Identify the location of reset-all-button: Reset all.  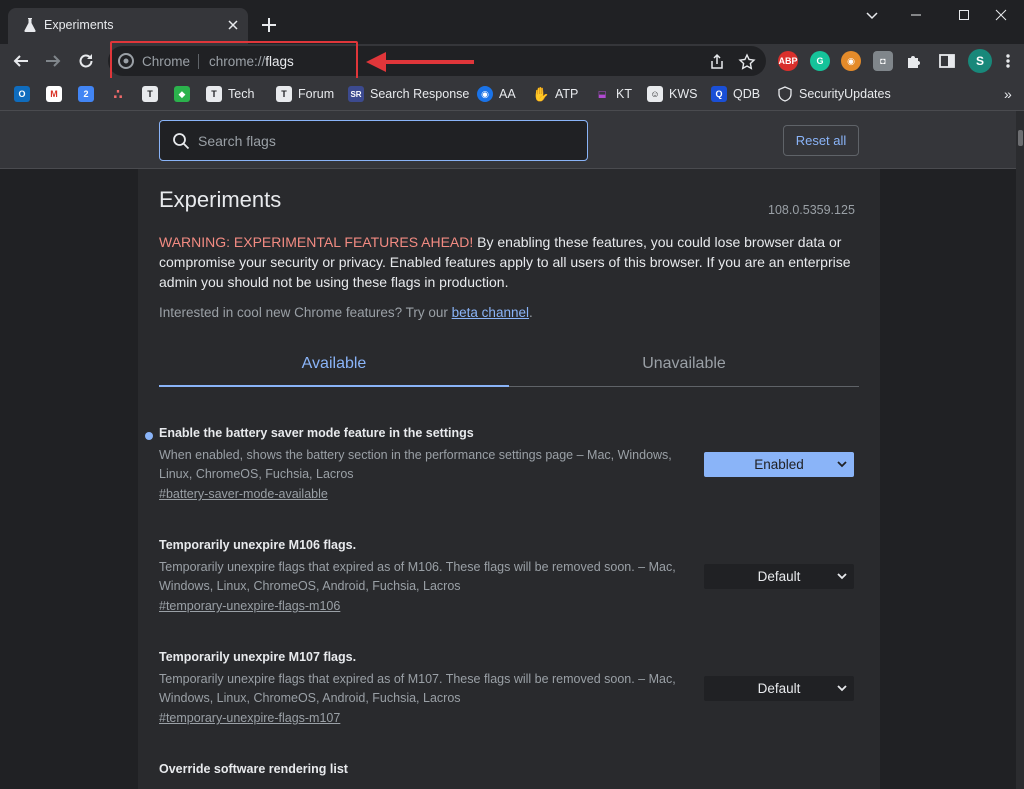
(821, 140).